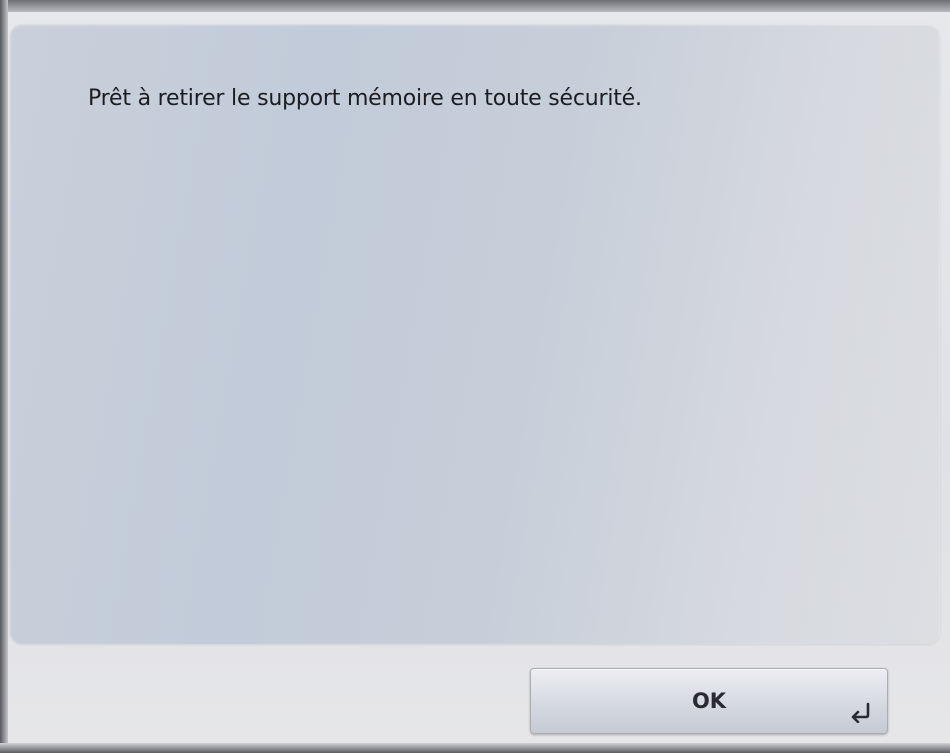 The height and width of the screenshot is (753, 950). I want to click on enter-icon, so click(860, 712).